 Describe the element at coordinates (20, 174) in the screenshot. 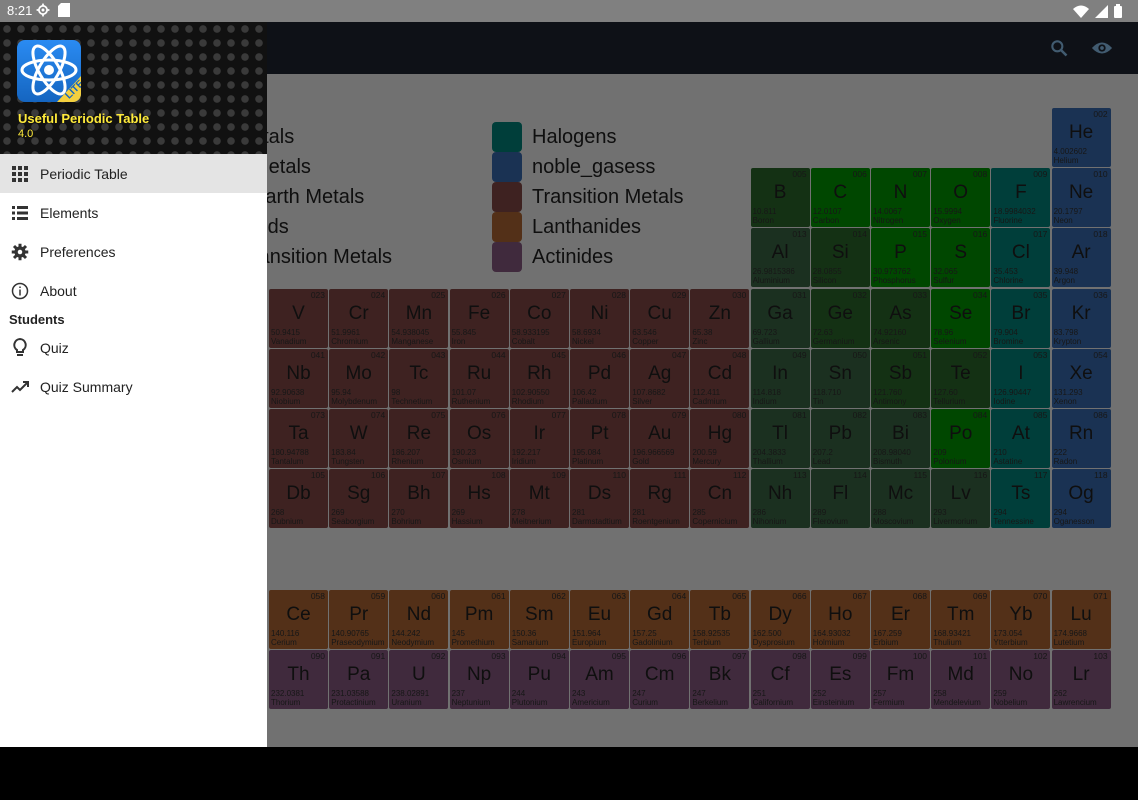

I see `grid-icon` at that location.